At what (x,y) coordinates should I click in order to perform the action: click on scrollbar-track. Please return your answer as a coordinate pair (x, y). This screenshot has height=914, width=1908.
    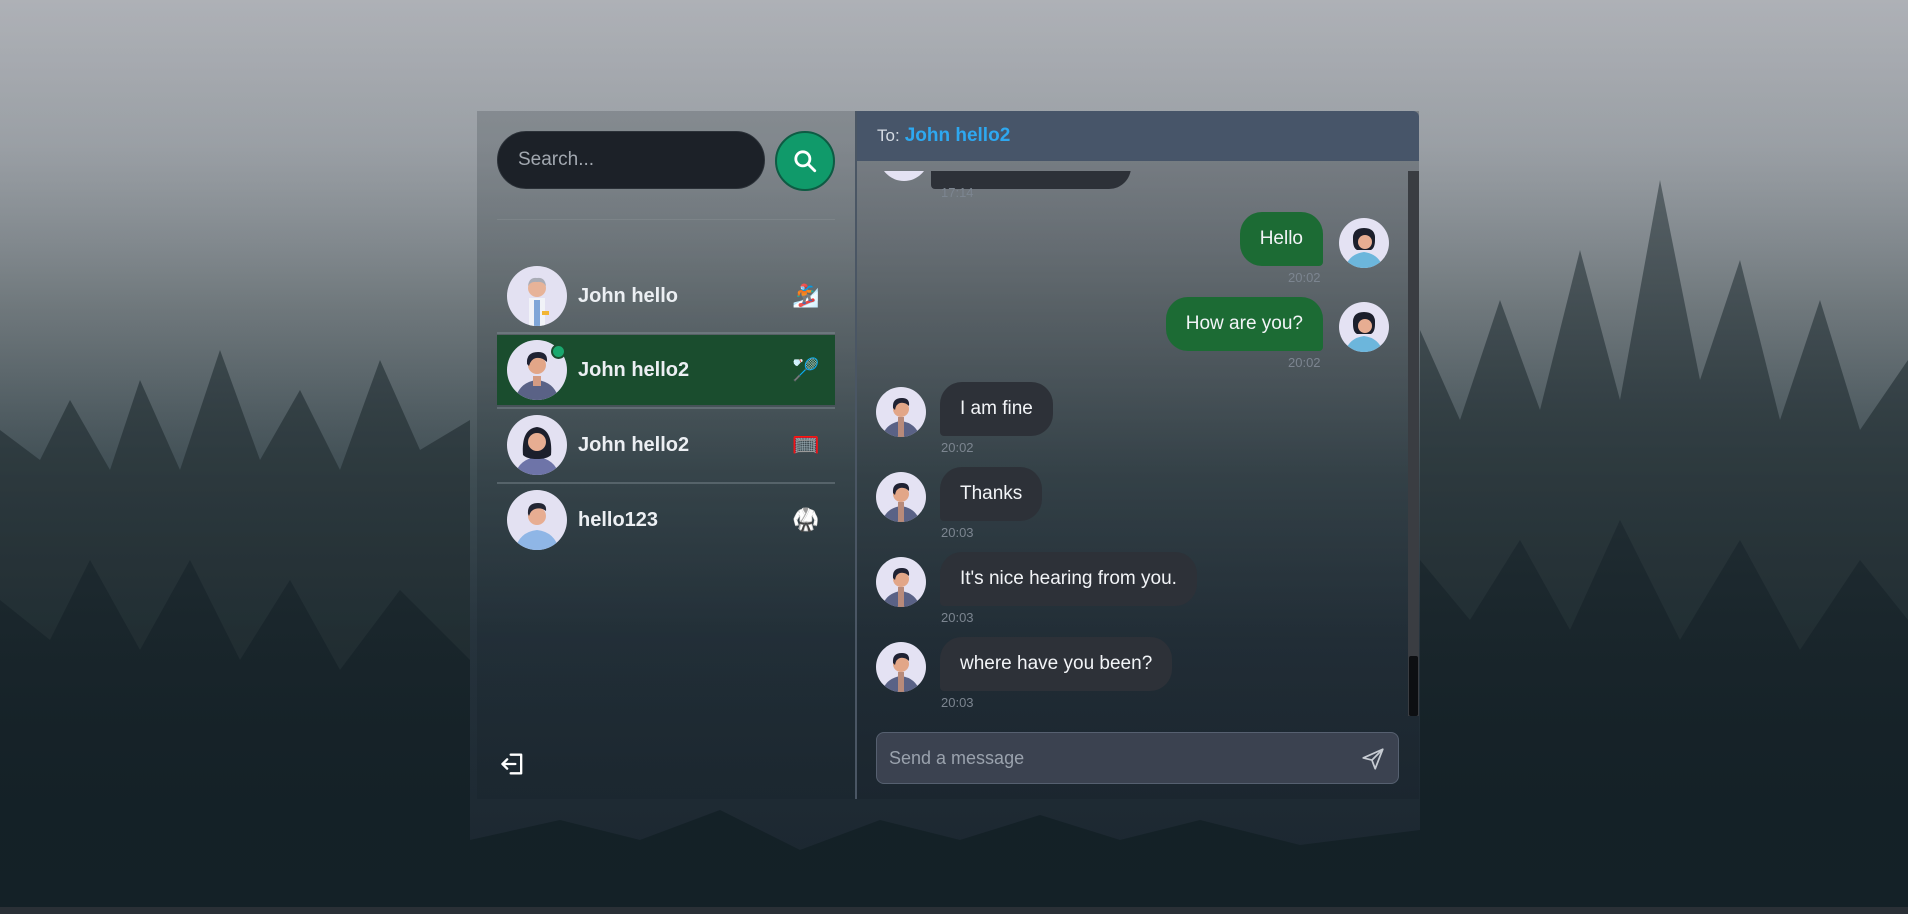
    Looking at the image, I should click on (1413, 443).